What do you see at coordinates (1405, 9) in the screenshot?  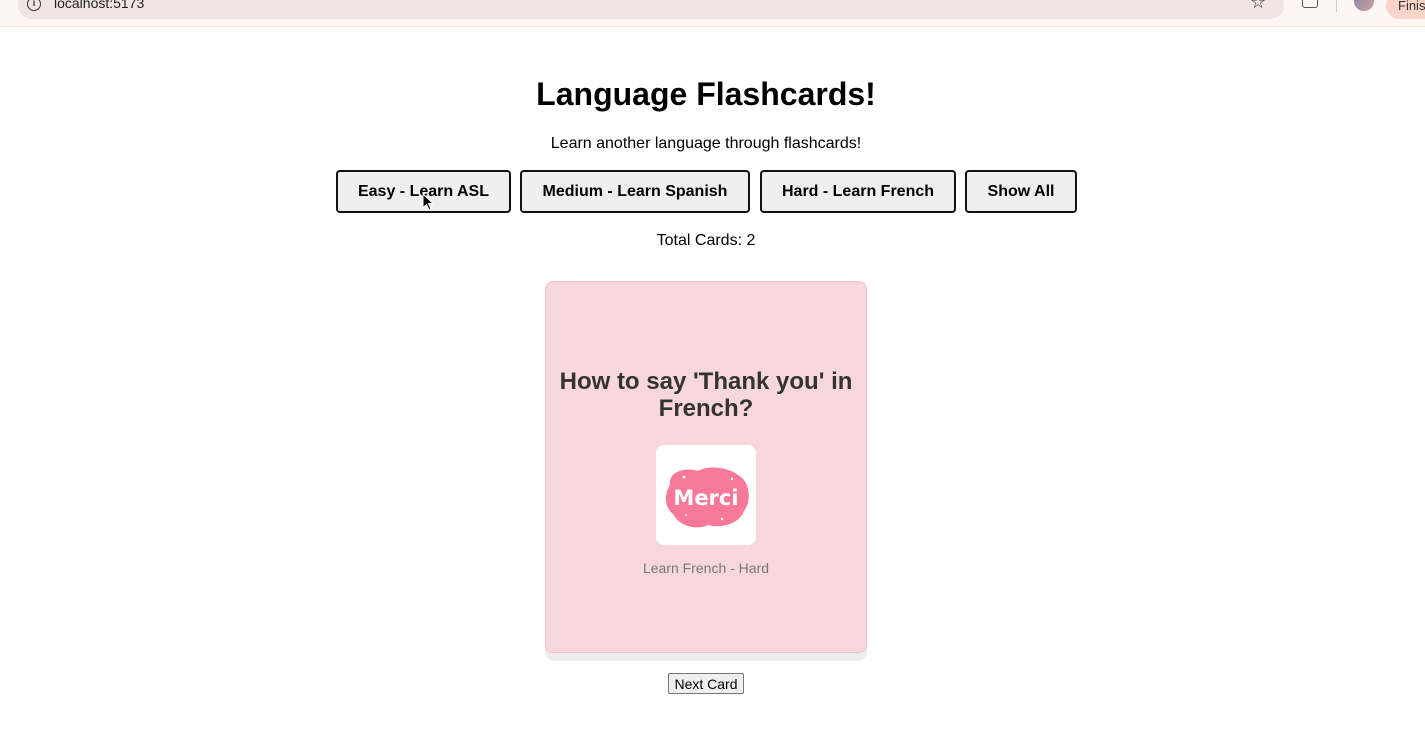 I see `profile-button: Finis` at bounding box center [1405, 9].